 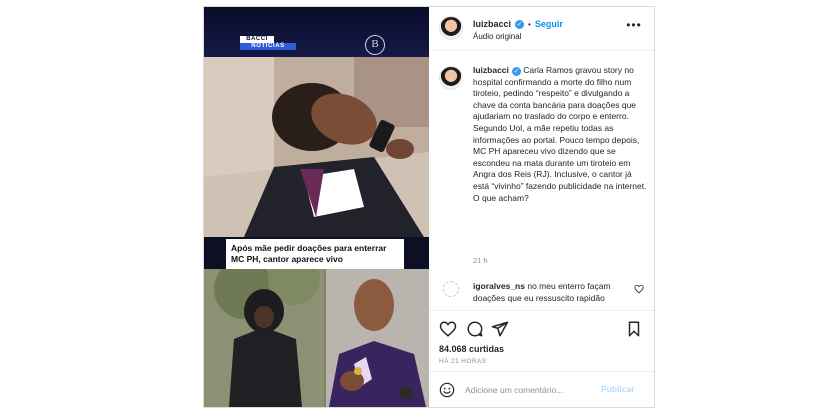 I want to click on likes-count: 84.068 curtidas, so click(x=471, y=349).